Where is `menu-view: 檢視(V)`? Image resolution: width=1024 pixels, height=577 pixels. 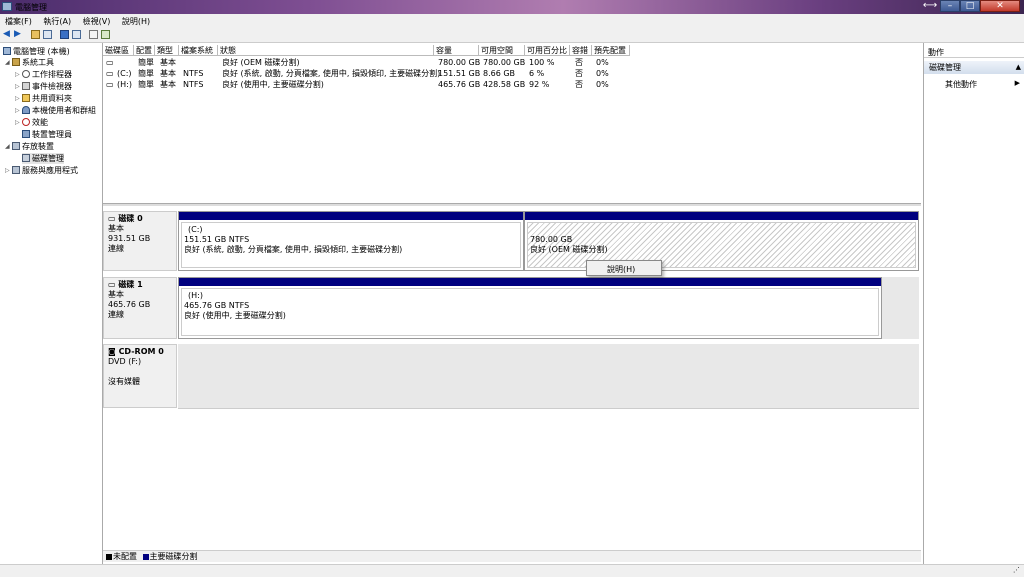
menu-view: 檢視(V) is located at coordinates (96, 20).